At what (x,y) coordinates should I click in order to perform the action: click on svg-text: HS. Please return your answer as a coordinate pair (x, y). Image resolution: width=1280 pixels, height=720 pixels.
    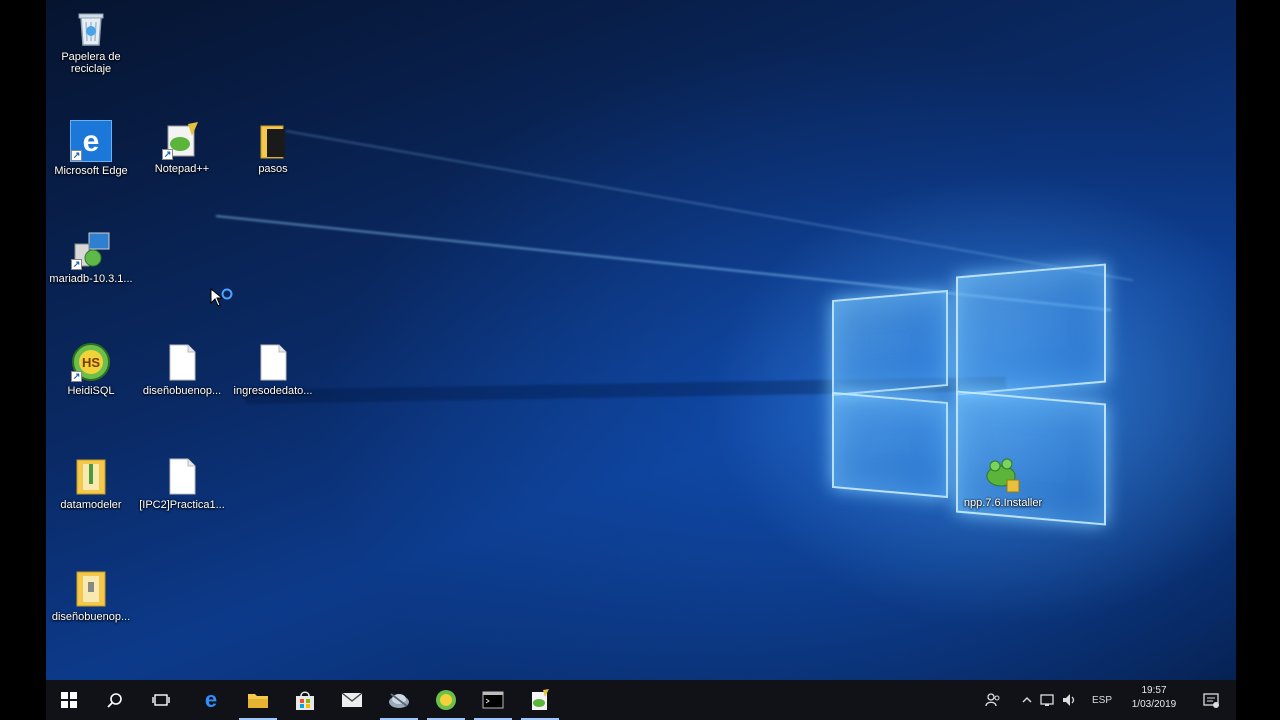
    Looking at the image, I should click on (91, 362).